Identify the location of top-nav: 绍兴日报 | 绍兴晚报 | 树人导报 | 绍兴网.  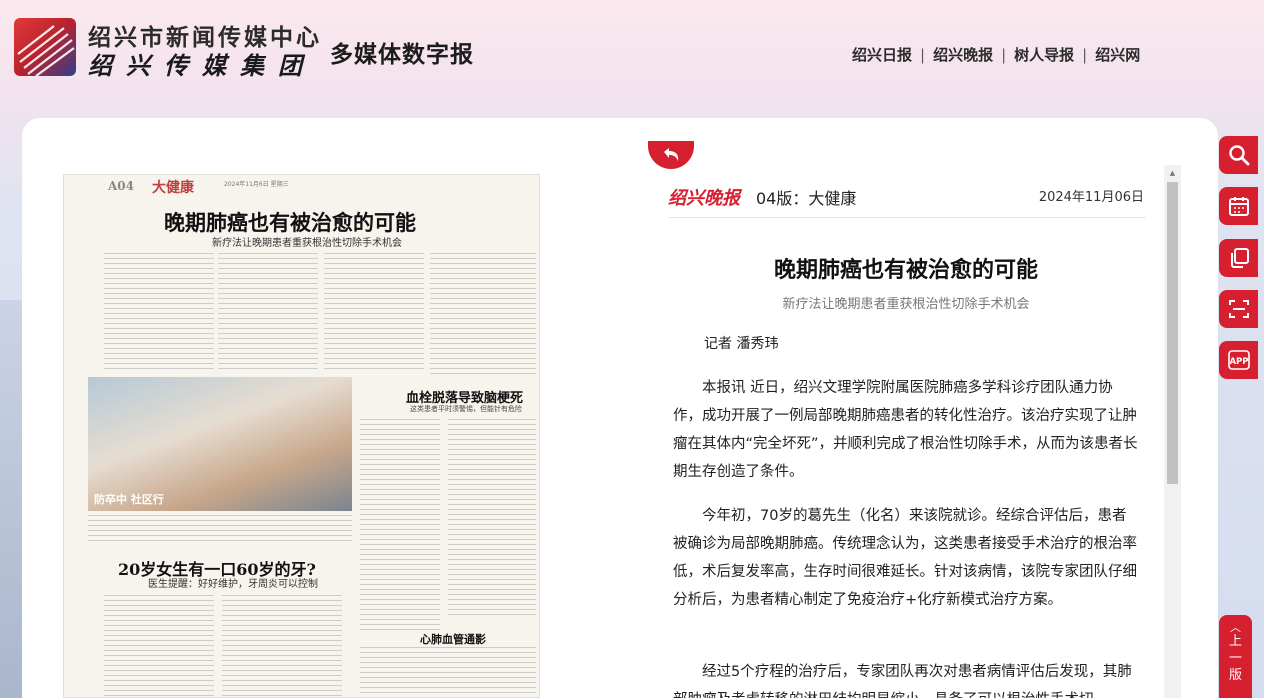
(996, 54).